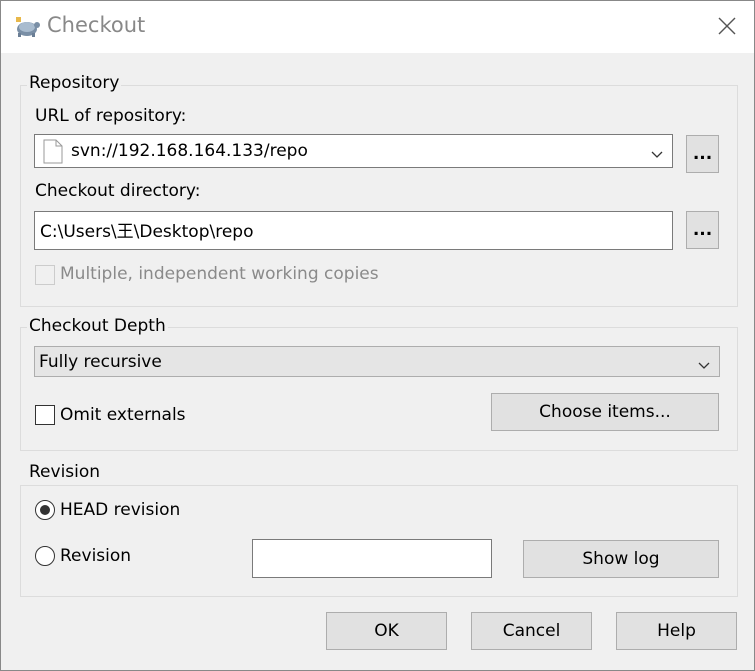 Image resolution: width=755 pixels, height=671 pixels. What do you see at coordinates (372, 558) in the screenshot?
I see `revision-input` at bounding box center [372, 558].